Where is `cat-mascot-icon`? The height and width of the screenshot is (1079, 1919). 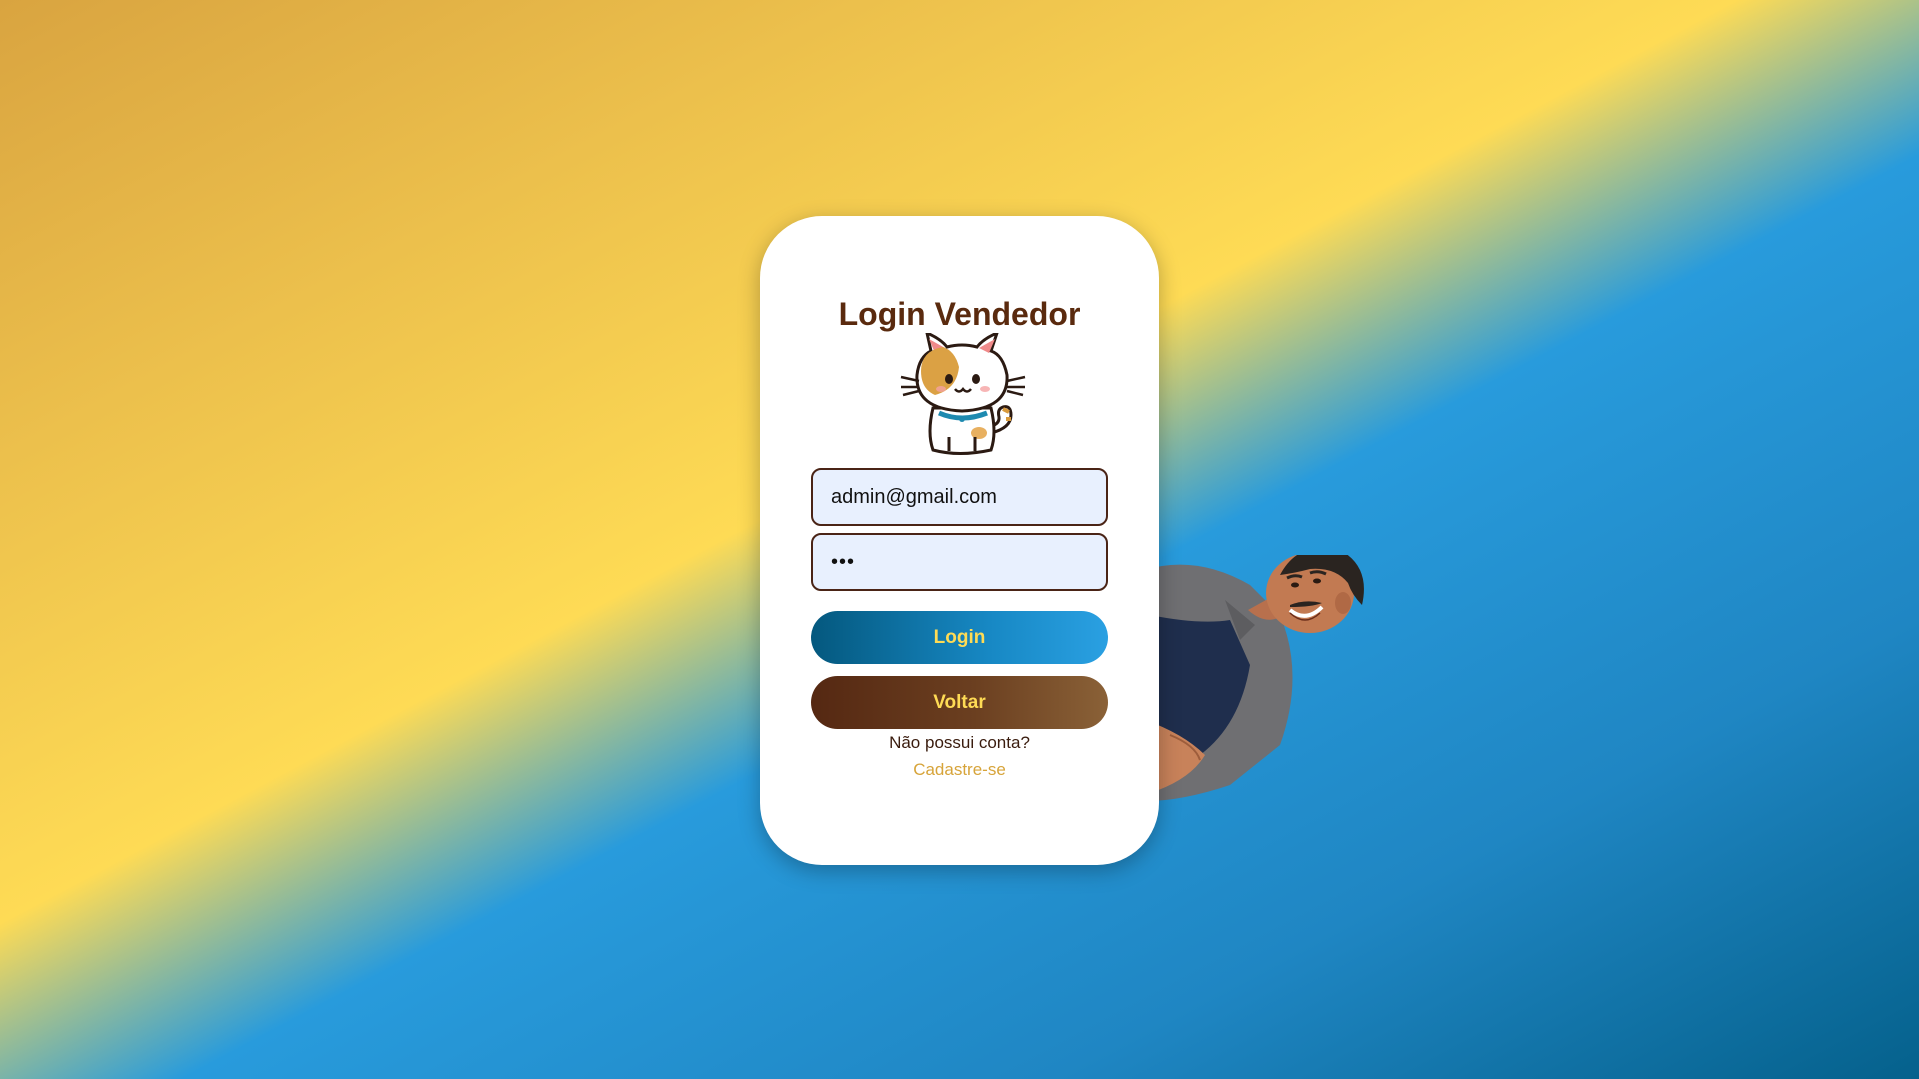
cat-mascot-icon is located at coordinates (963, 394).